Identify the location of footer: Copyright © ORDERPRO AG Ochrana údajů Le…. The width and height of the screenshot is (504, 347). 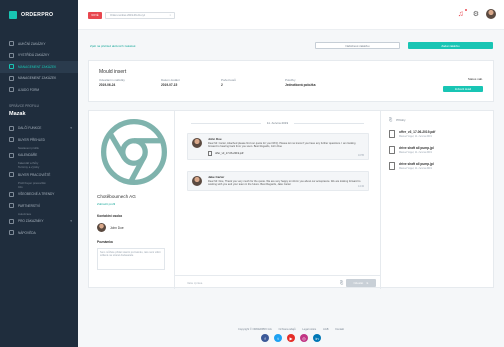
(291, 329).